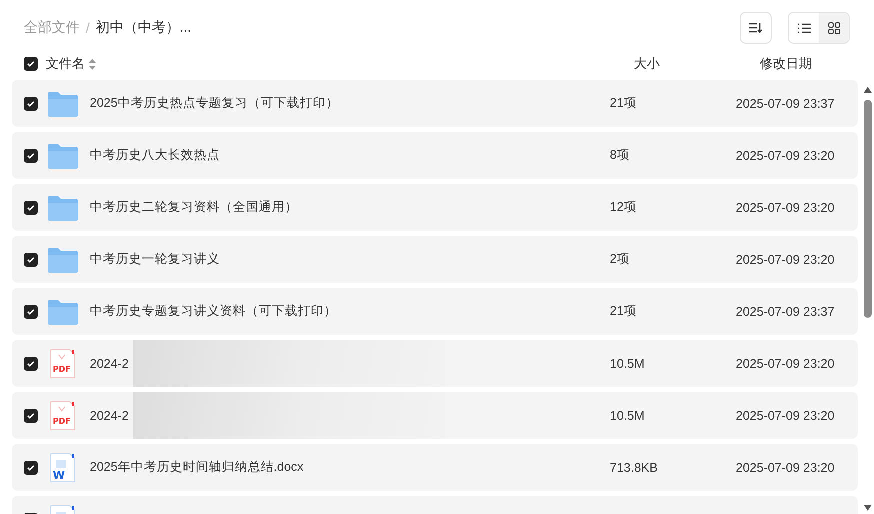  I want to click on file-row: 2025中考历史热点专题复习（可下载打印） 21项 2025-07-09 23:37, so click(435, 103).